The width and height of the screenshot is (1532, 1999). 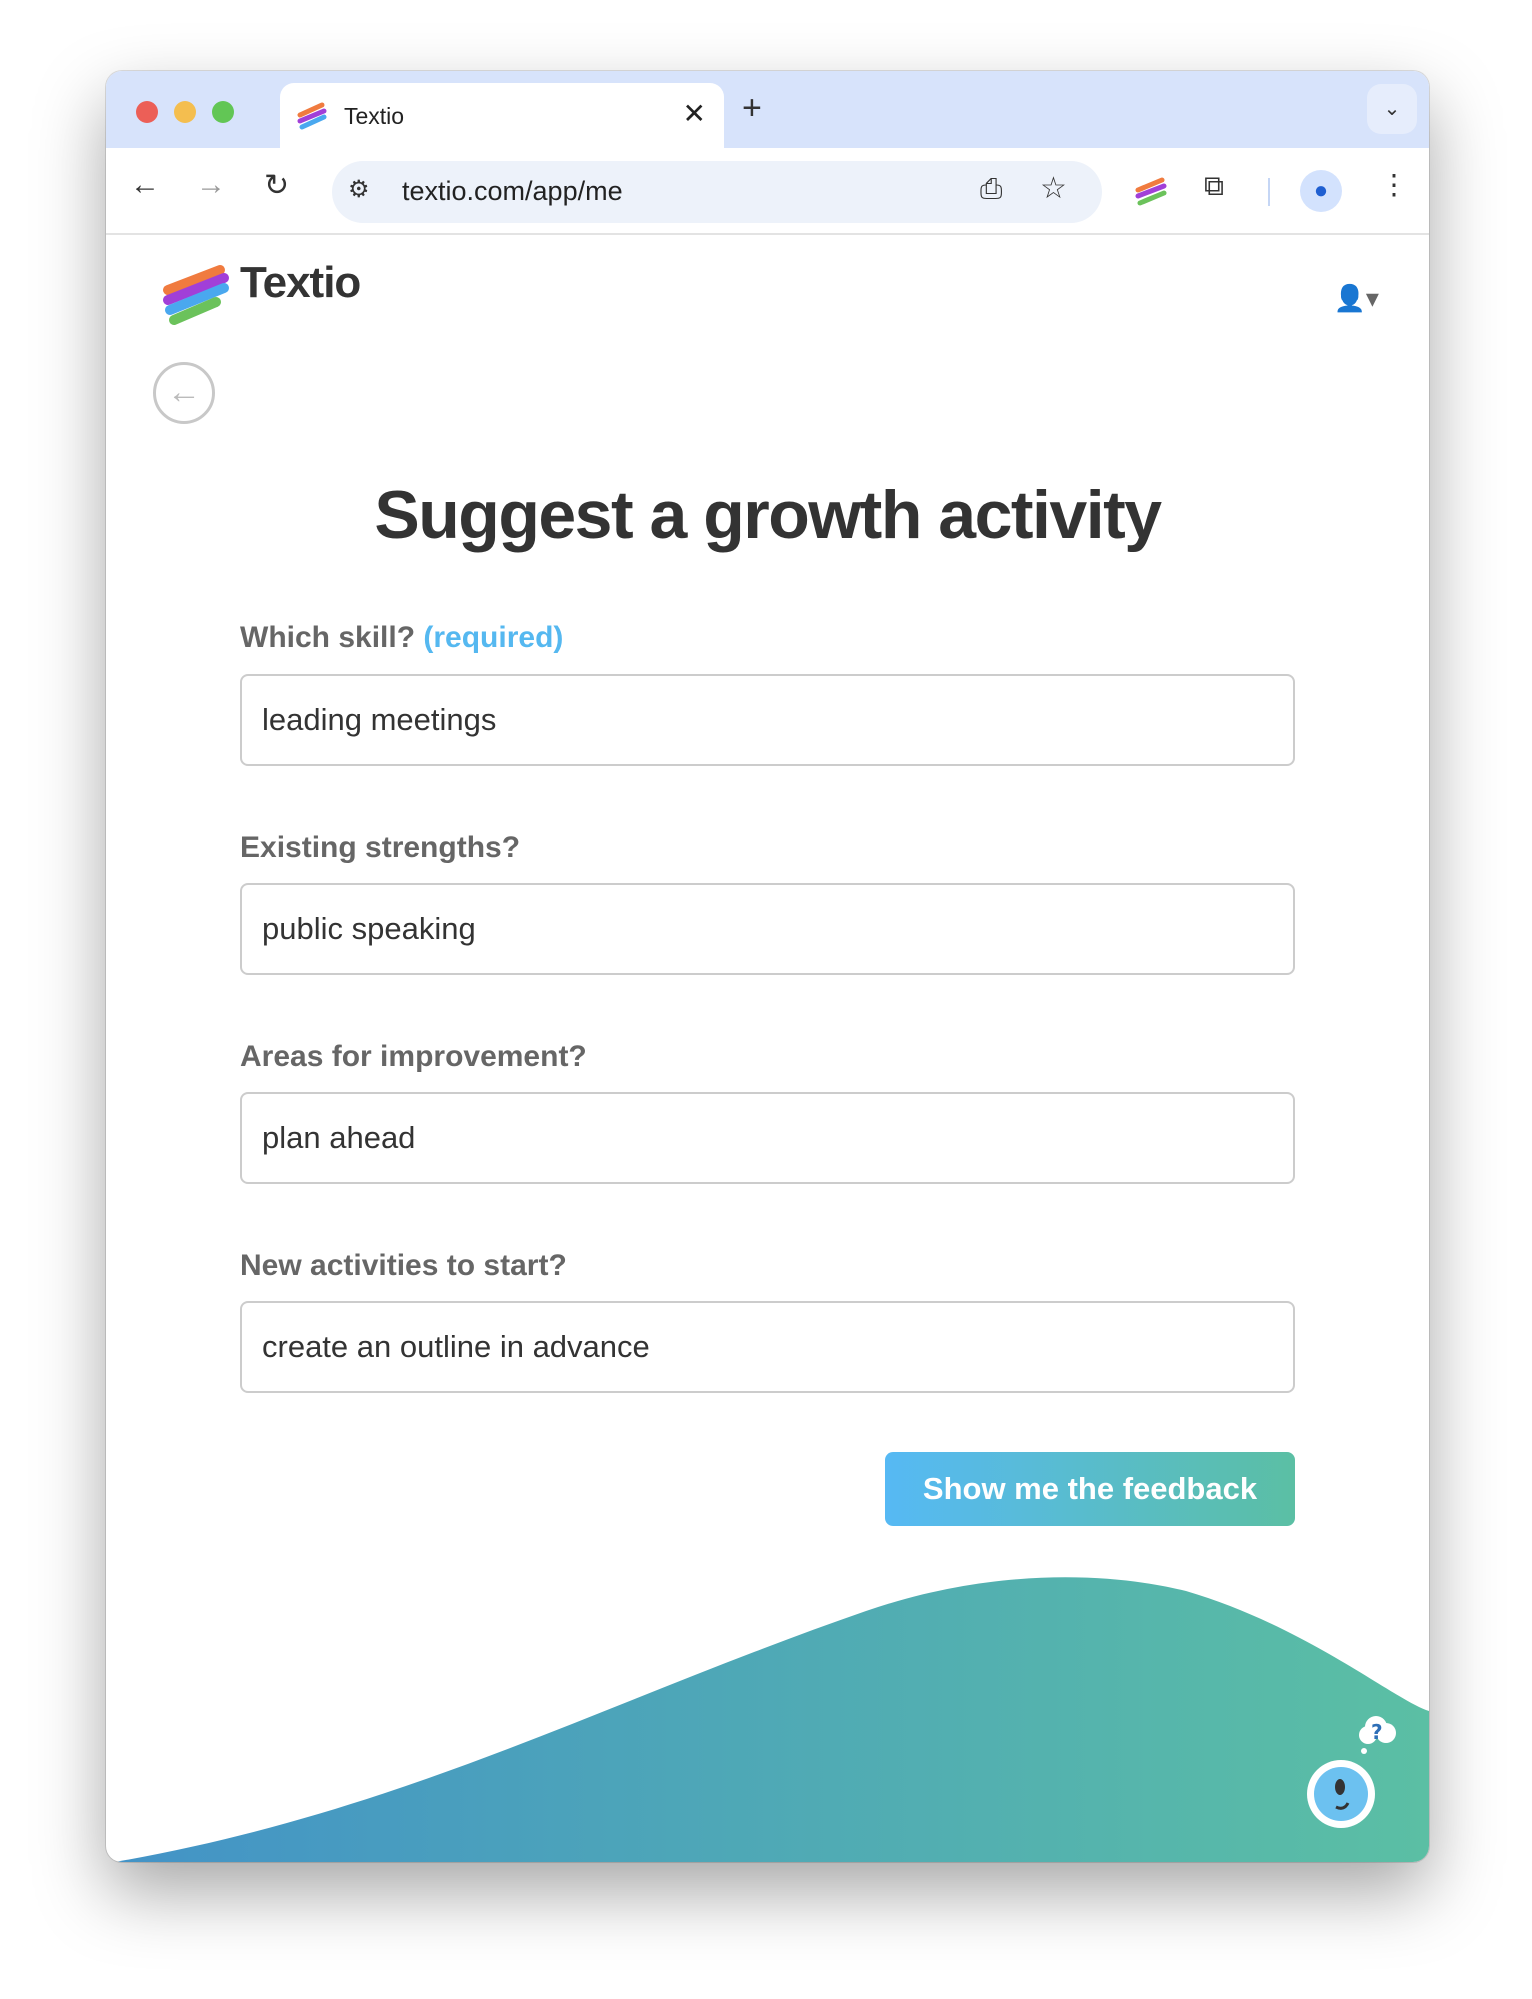 I want to click on back-arrow-icon: ←, so click(x=145, y=185).